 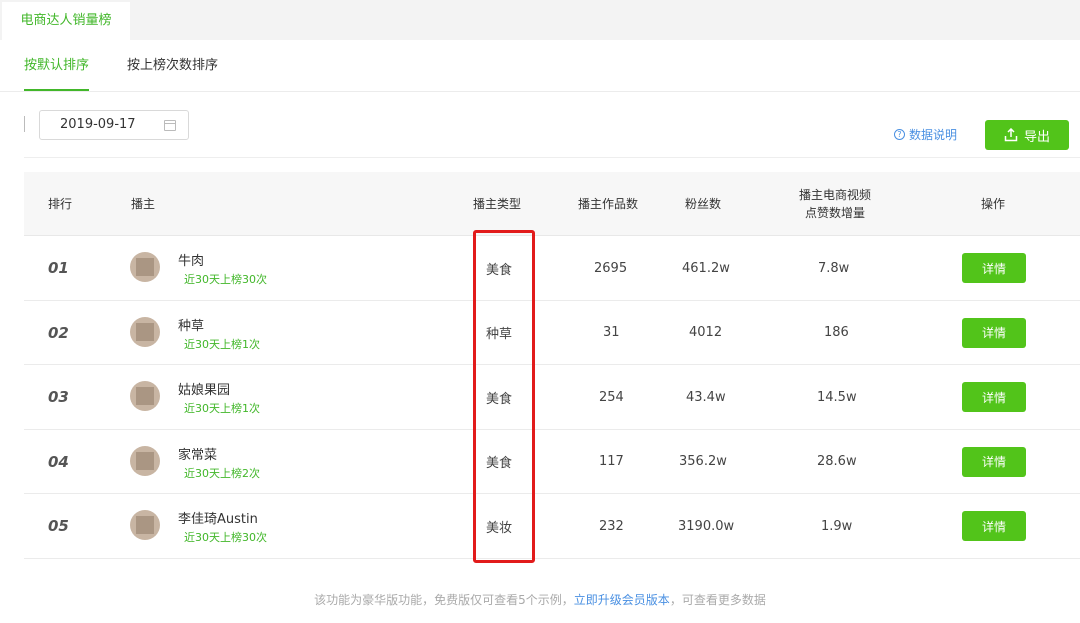 I want to click on header-rank: 排行, so click(x=60, y=204).